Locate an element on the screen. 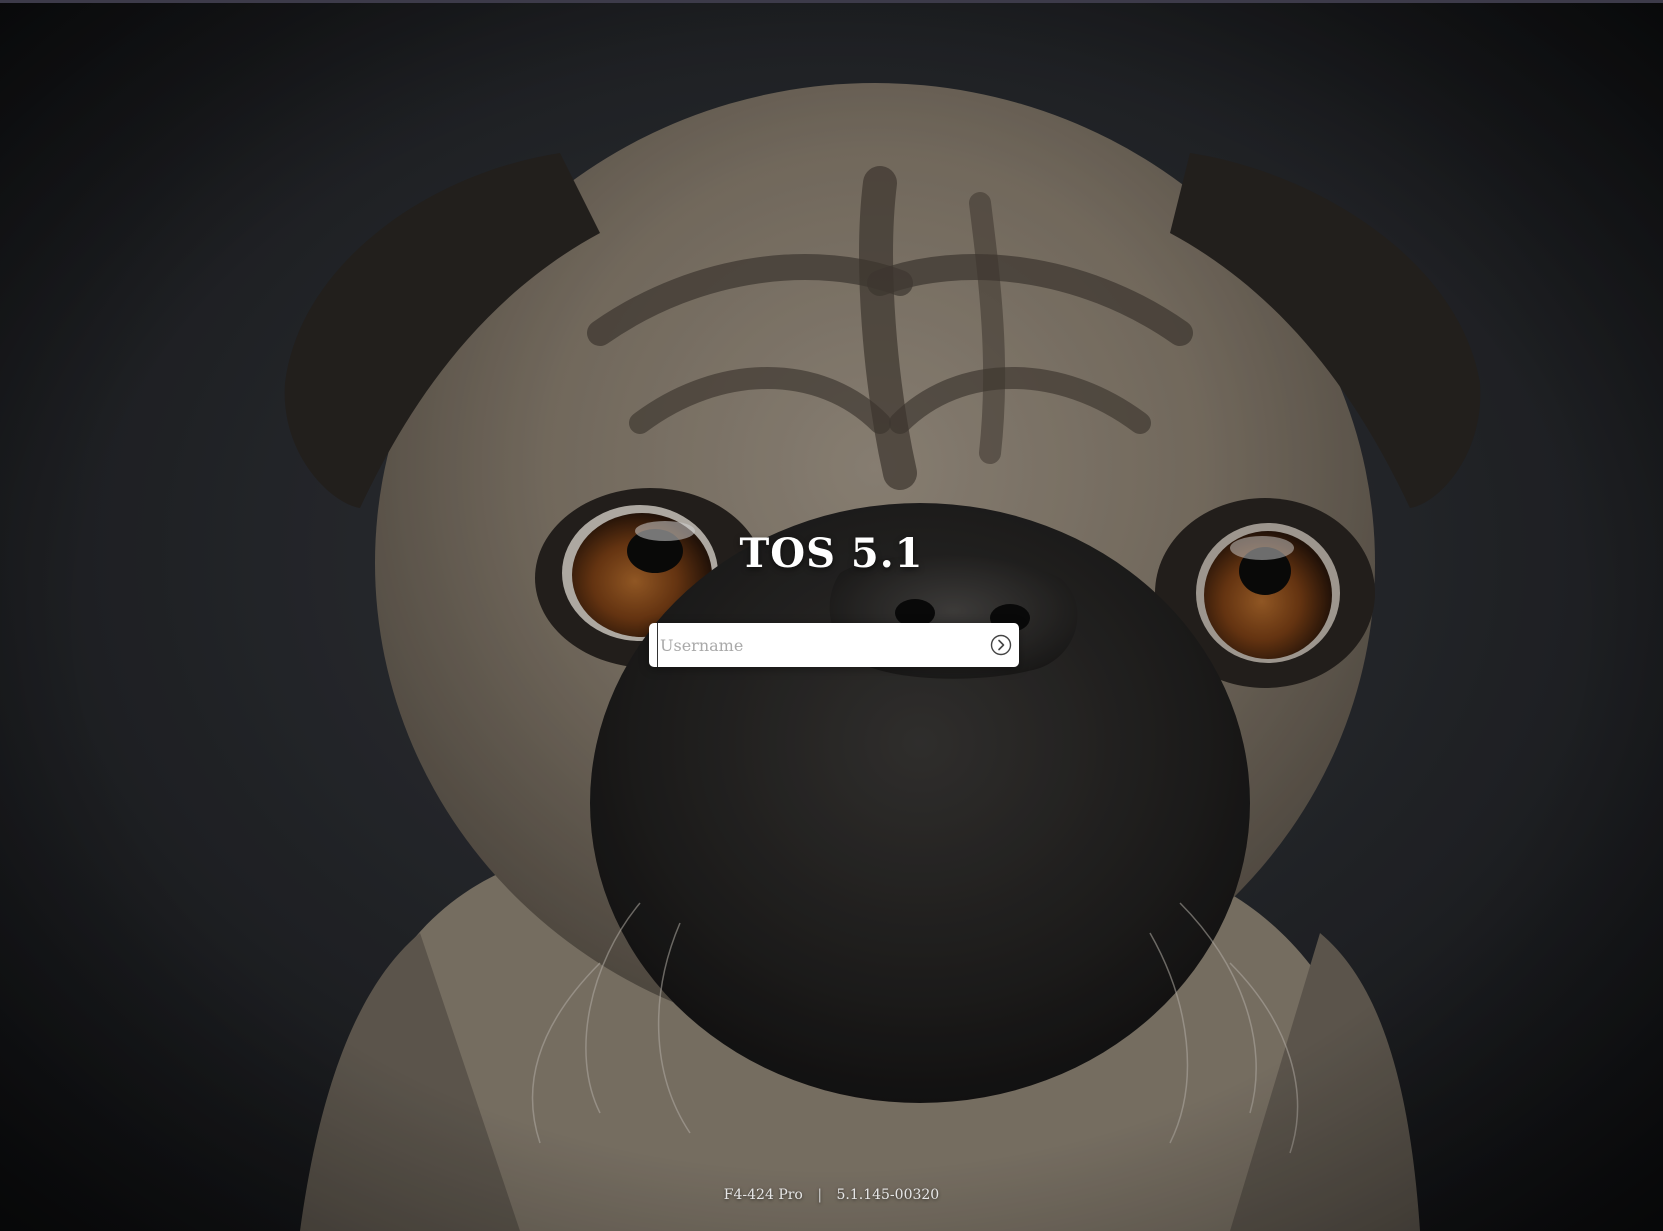  footer-info: F4-424 Pro | 5.1.145-00320 is located at coordinates (831, 1195).